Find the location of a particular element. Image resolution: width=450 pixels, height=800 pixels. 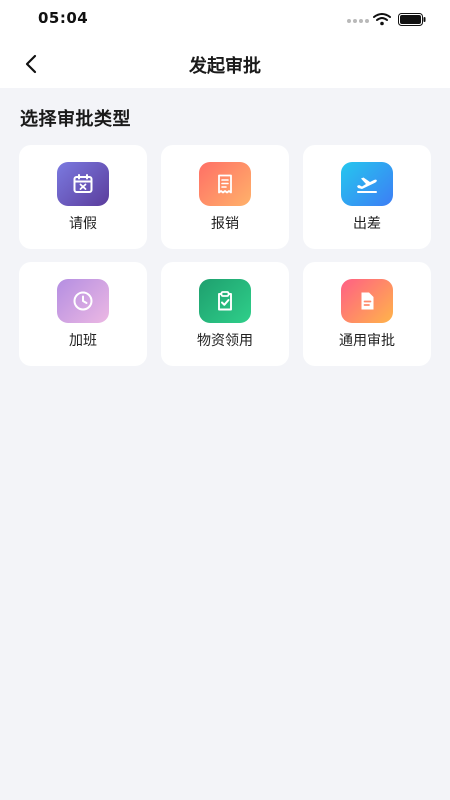

approval-type-leave: 请假 is located at coordinates (83, 197).